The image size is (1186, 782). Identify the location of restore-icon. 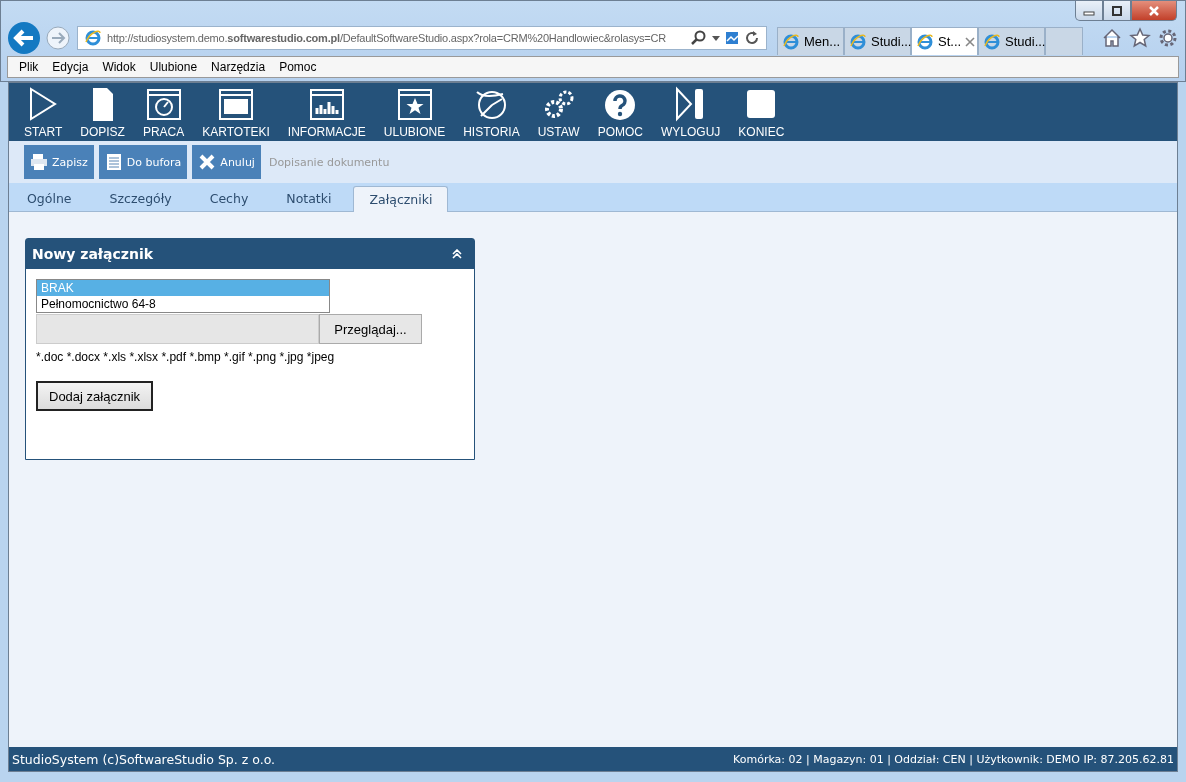
(1117, 10).